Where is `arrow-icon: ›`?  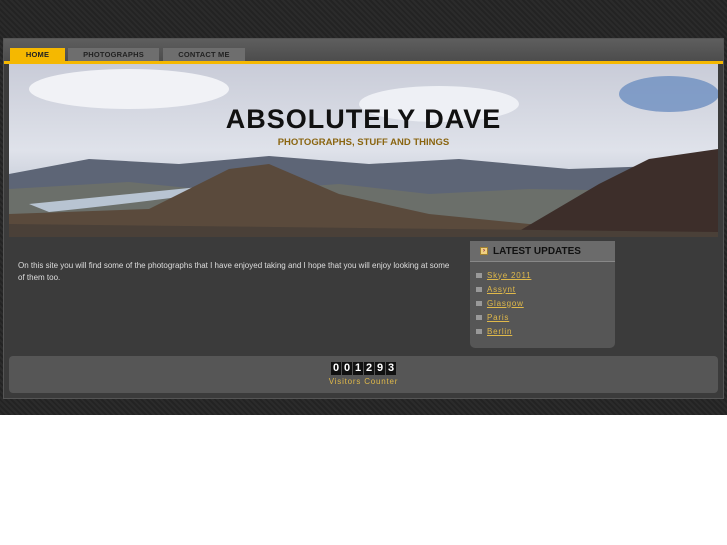 arrow-icon: › is located at coordinates (484, 251).